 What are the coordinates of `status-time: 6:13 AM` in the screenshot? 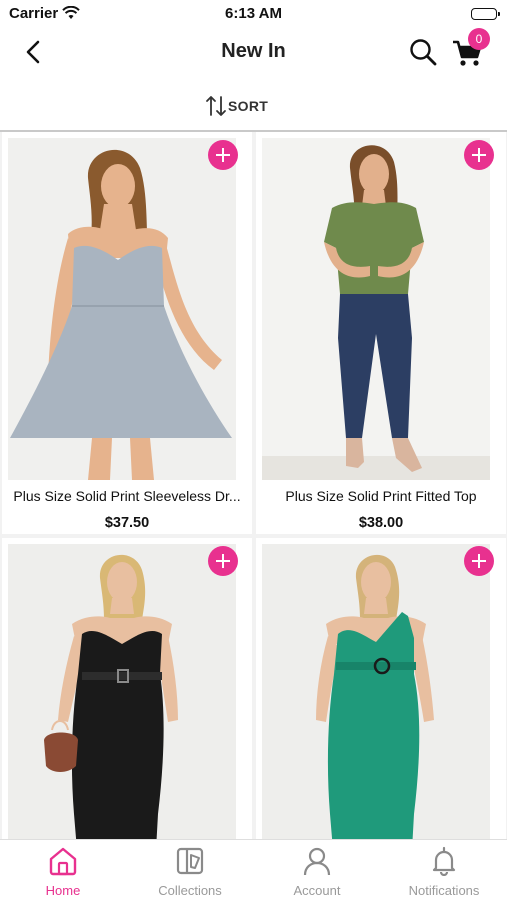 It's located at (253, 13).